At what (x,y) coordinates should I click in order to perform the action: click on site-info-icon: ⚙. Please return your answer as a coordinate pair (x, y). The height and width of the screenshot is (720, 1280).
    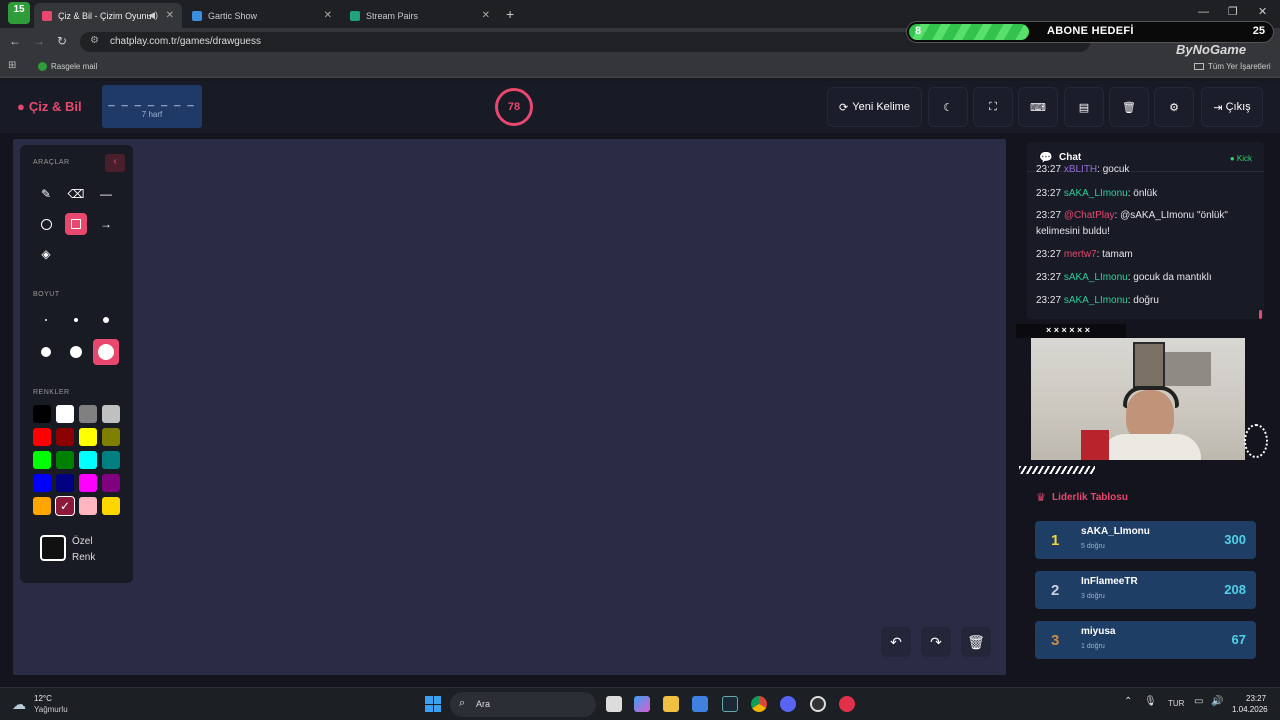
    Looking at the image, I should click on (94, 40).